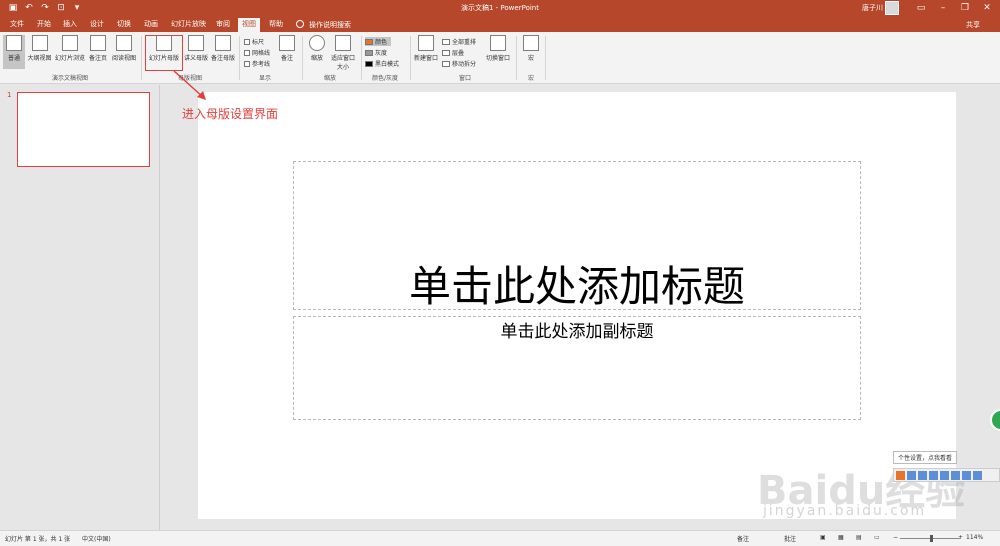 The image size is (1000, 546). I want to click on slide-number: 1, so click(9, 95).